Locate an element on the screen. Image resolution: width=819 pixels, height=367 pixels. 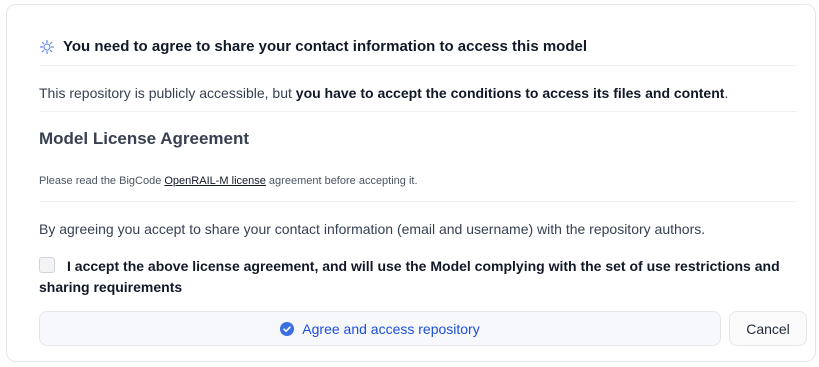
cancel-button: Cancel is located at coordinates (768, 328).